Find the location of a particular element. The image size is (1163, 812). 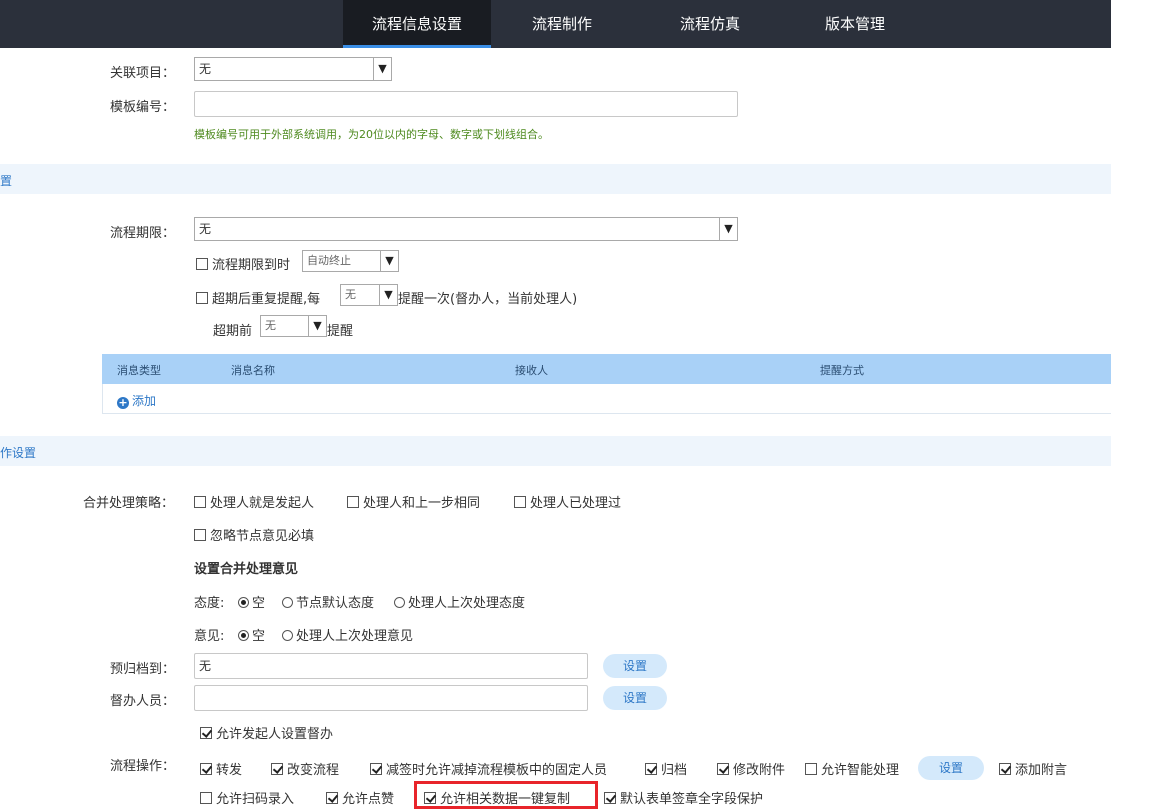

op-like-checkbox: 允许点赞 is located at coordinates (360, 797).